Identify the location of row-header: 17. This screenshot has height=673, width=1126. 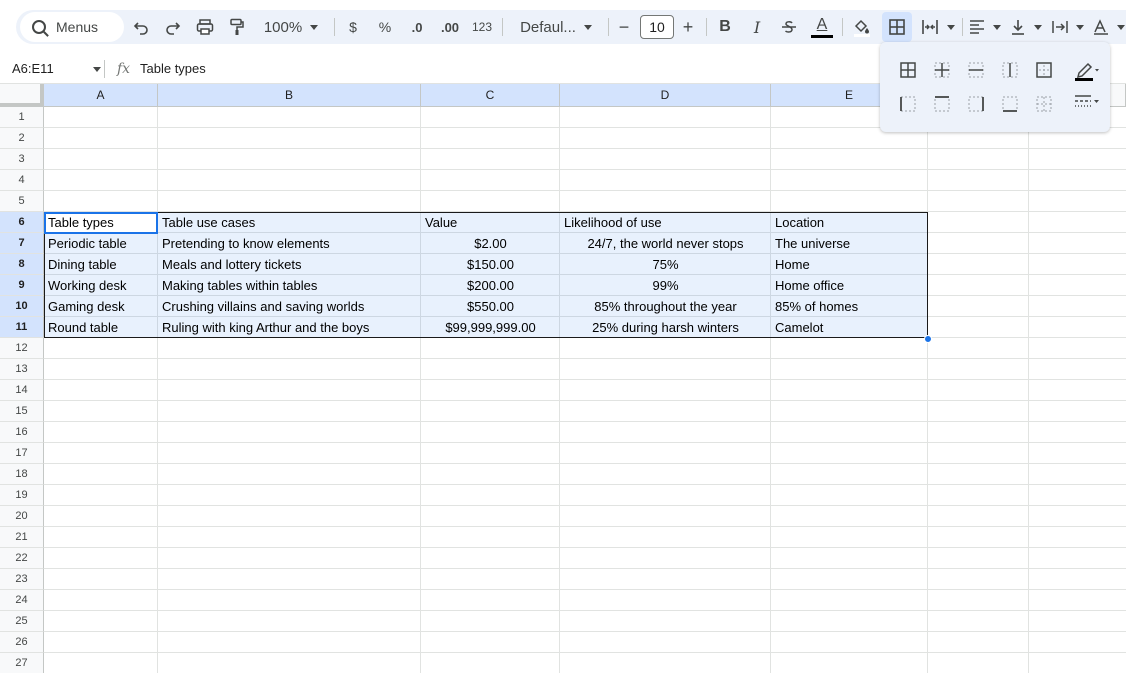
(22, 453).